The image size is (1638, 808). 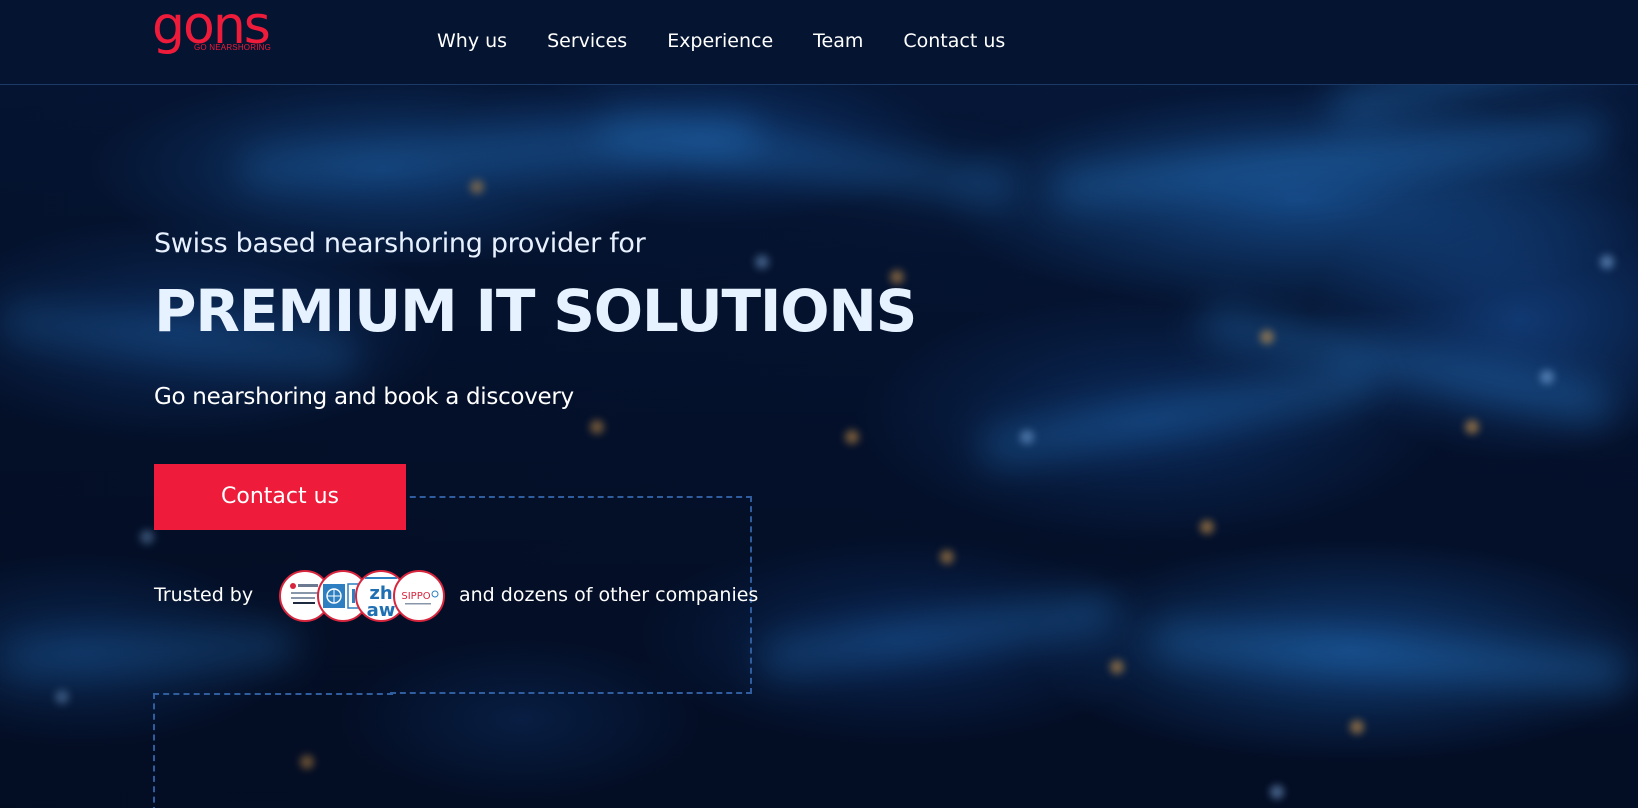 I want to click on brand-tagline: GO NEARSHORING, so click(x=233, y=47).